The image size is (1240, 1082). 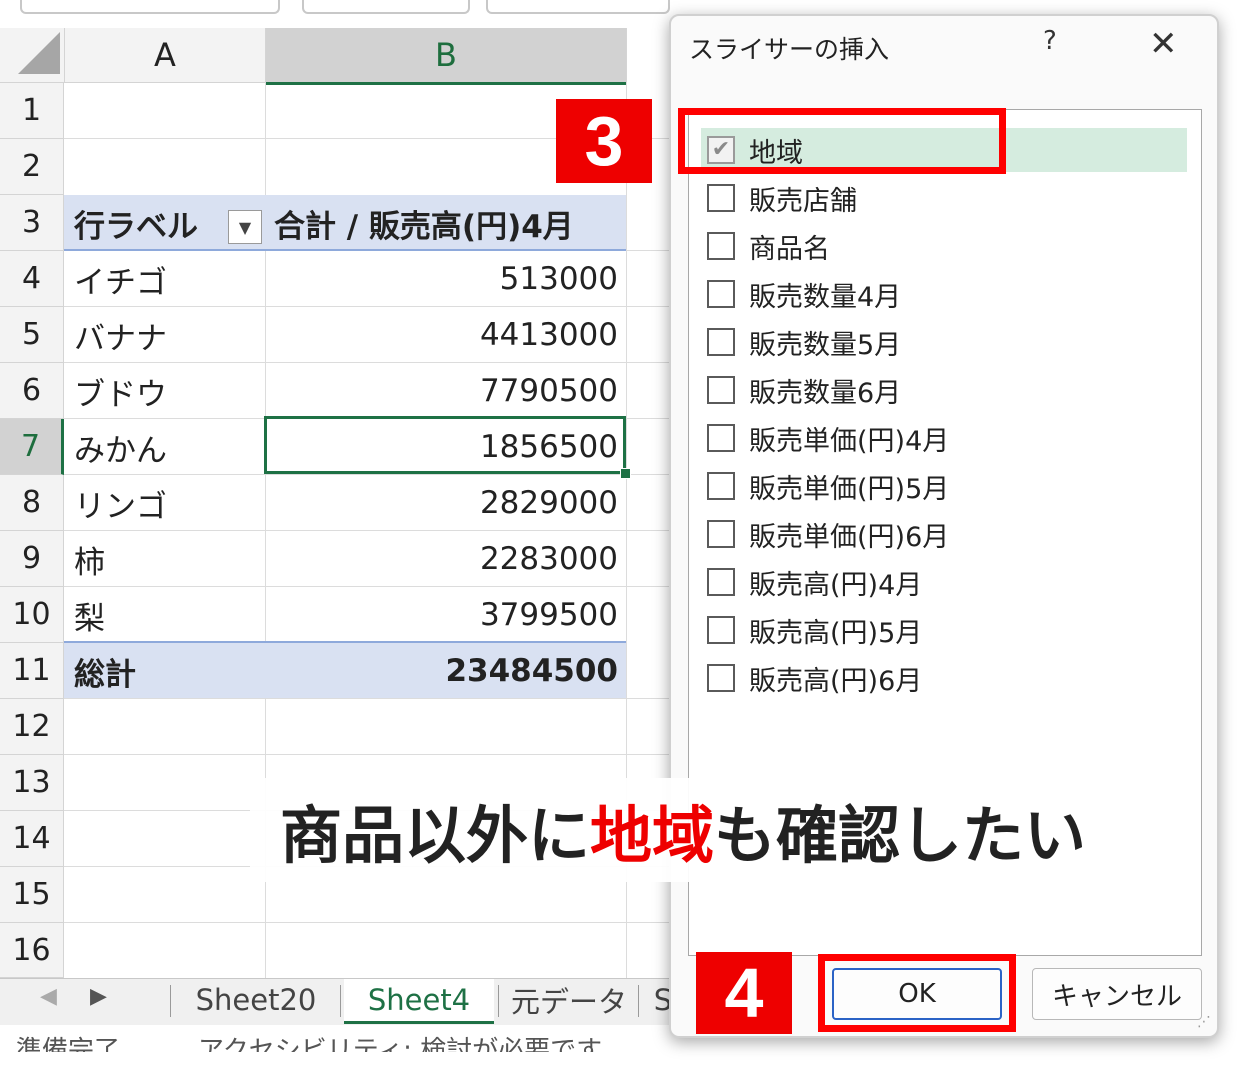 What do you see at coordinates (165, 335) in the screenshot?
I see `pivot-row-label: バナナ` at bounding box center [165, 335].